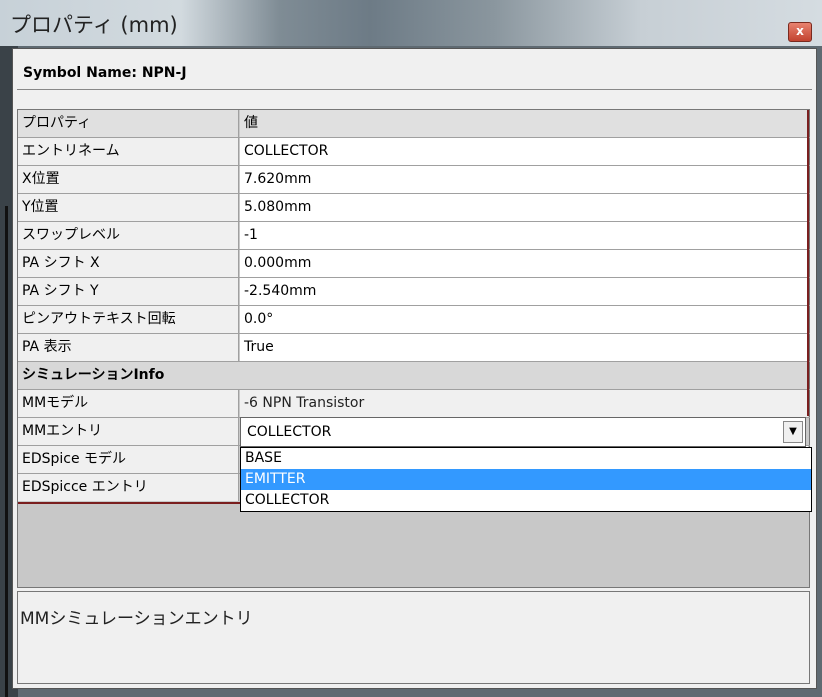 The height and width of the screenshot is (697, 822). I want to click on property-value: COLLECTOR, so click(524, 151).